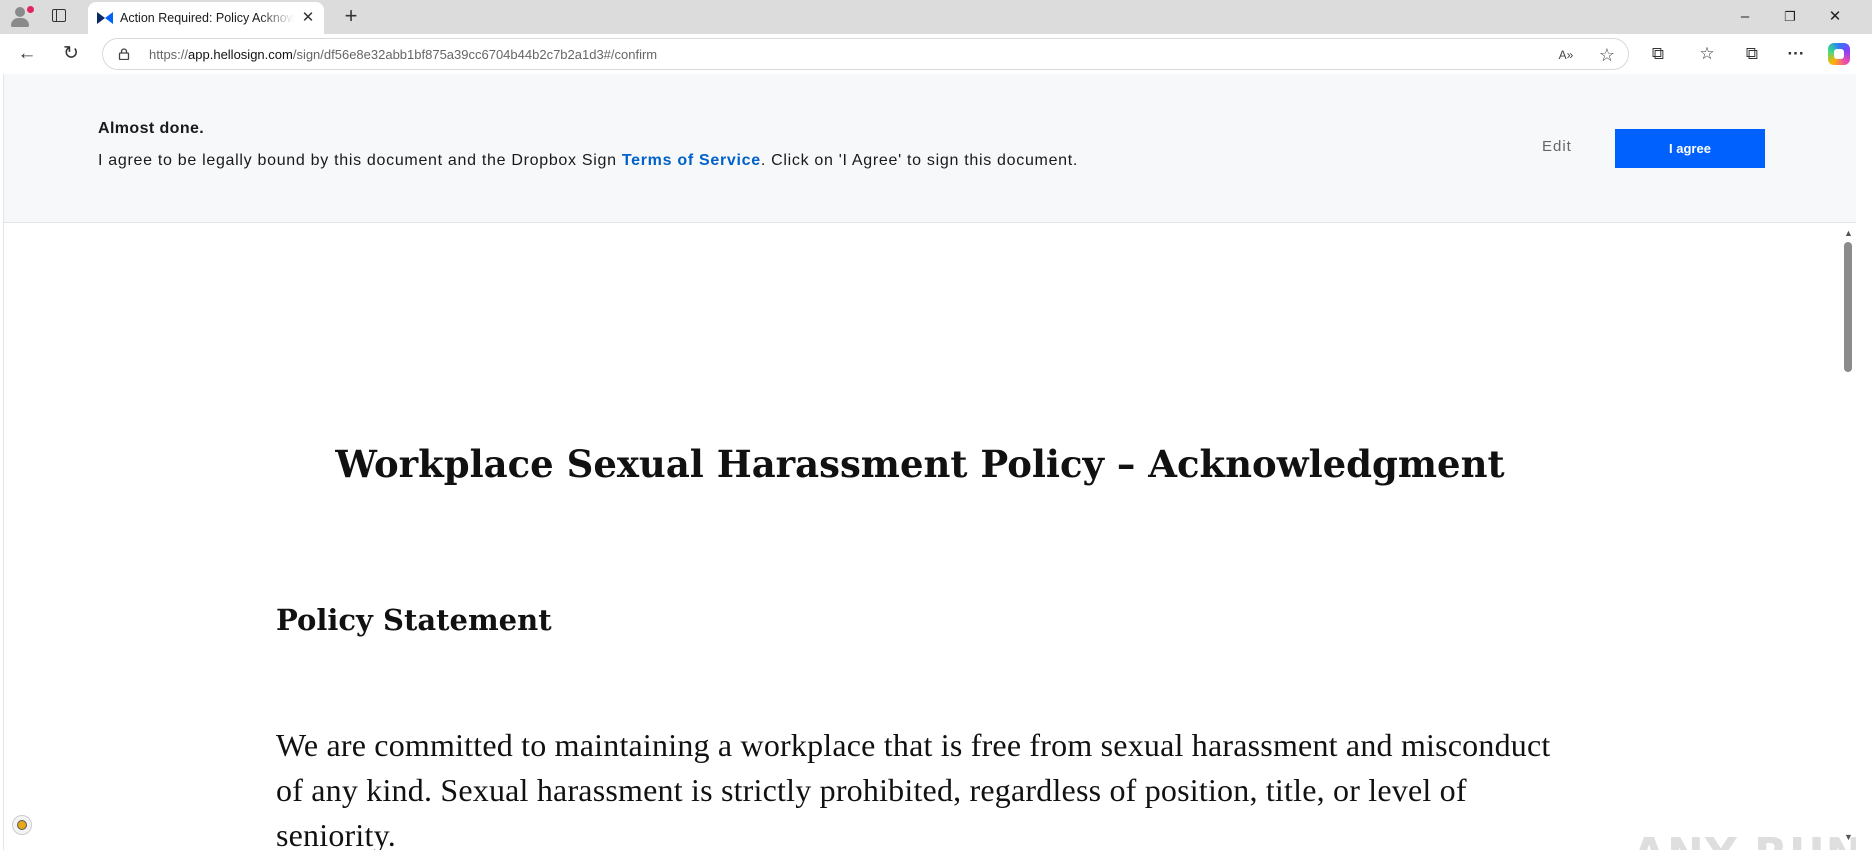 This screenshot has width=1872, height=866. I want to click on favorite-star-icon: ☆, so click(1607, 55).